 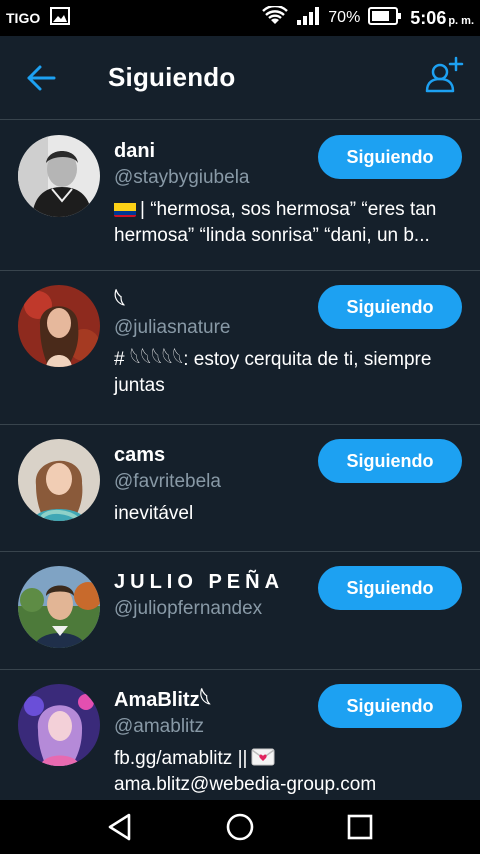 I want to click on home-circle-icon, so click(x=240, y=827).